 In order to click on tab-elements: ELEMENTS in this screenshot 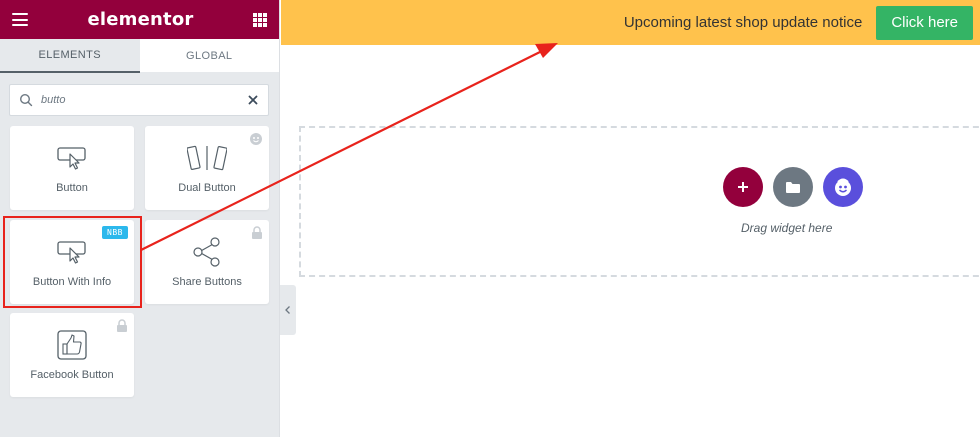, I will do `click(70, 56)`.